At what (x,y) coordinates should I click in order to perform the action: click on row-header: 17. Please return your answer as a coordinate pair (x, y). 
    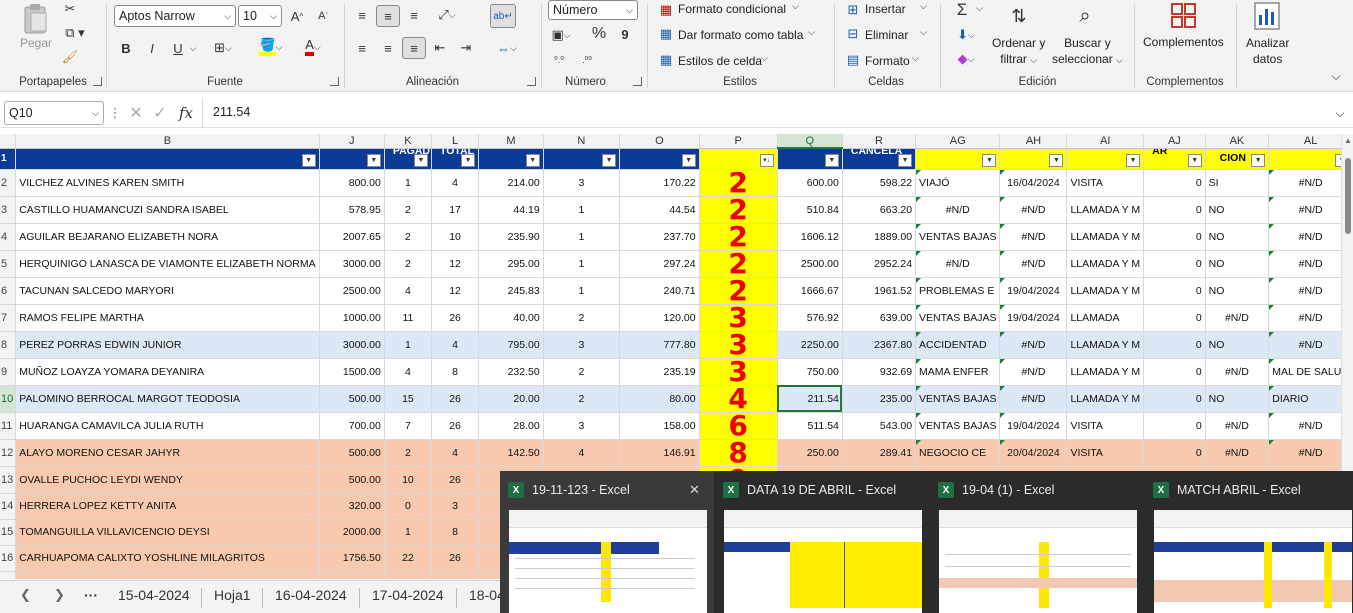
    Looking at the image, I should click on (8, 575).